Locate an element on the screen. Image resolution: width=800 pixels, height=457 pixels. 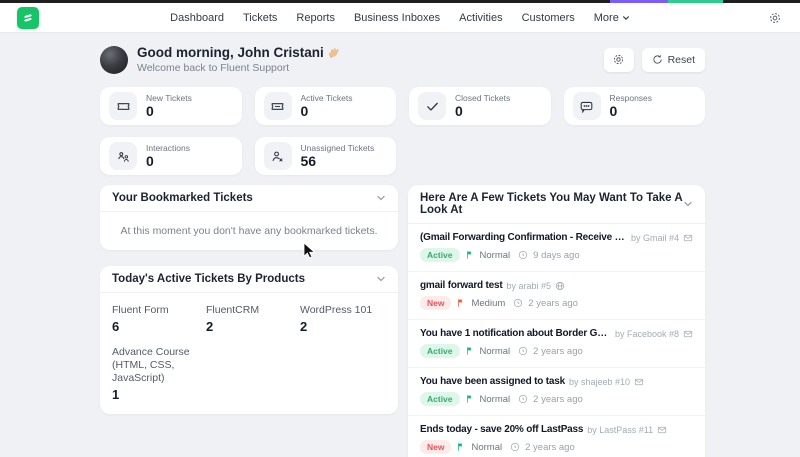
ticket-title: gmail forward test is located at coordinates (461, 285).